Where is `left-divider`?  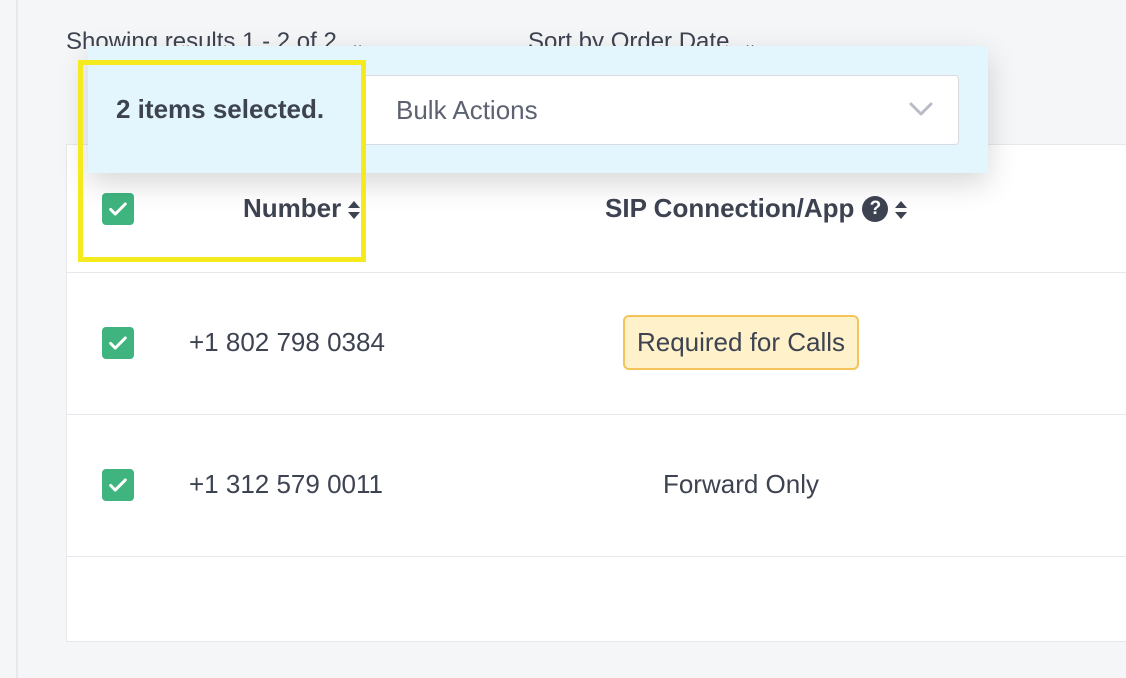
left-divider is located at coordinates (17, 339).